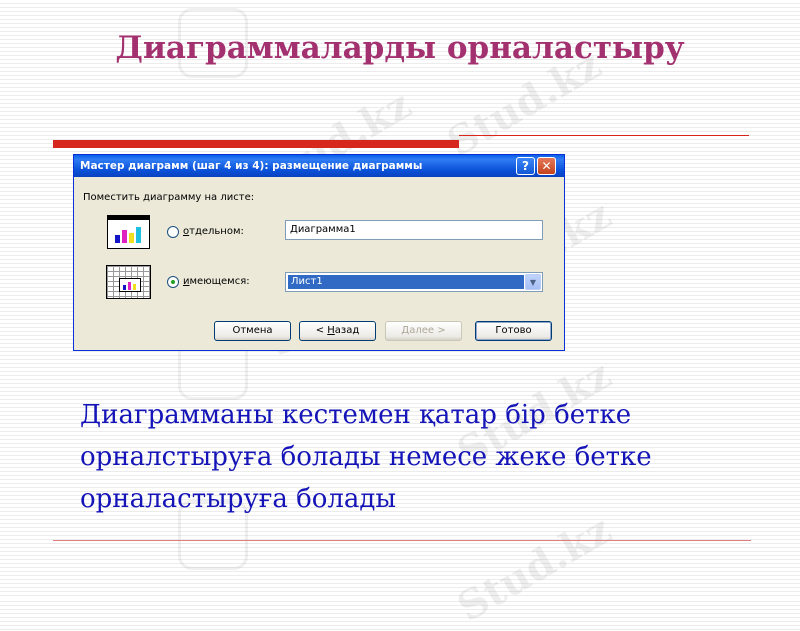 Image resolution: width=800 pixels, height=631 pixels. I want to click on option-existing-radio, so click(173, 282).